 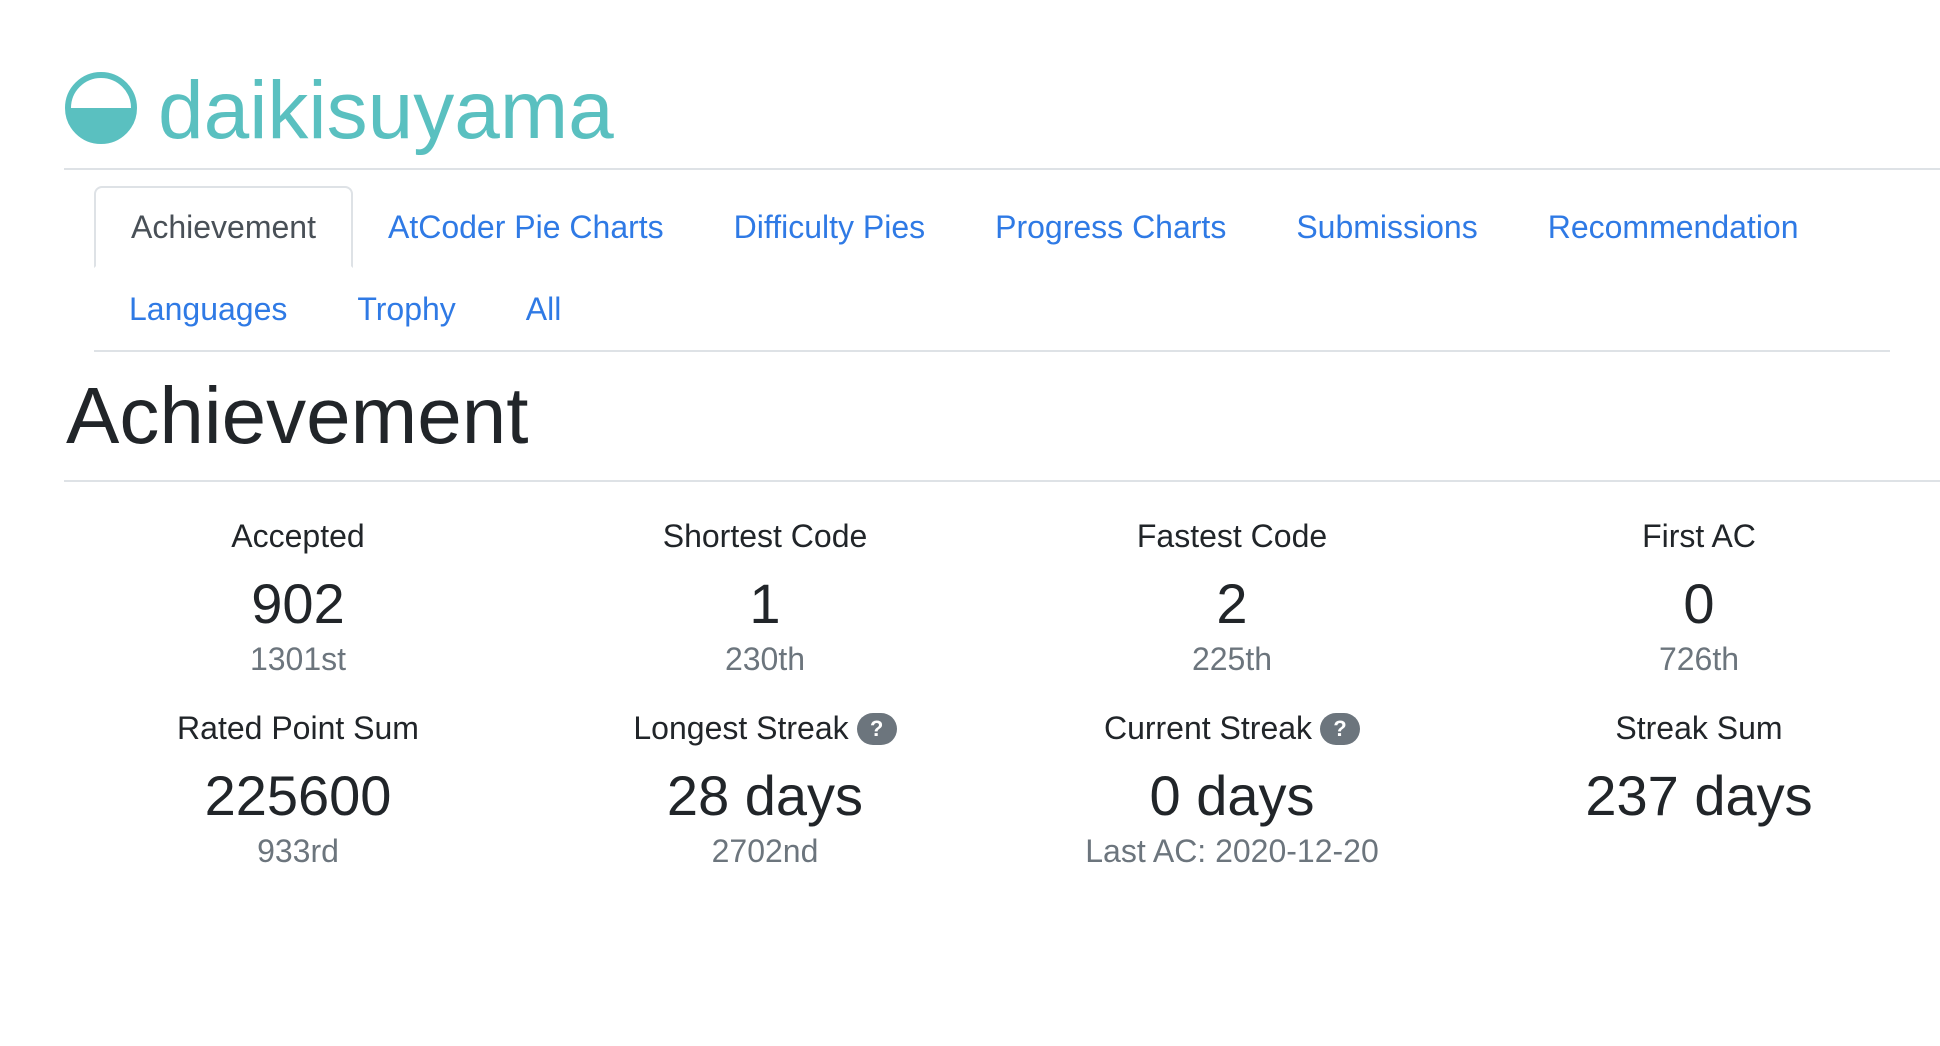 I want to click on username: daikisuyama, so click(x=386, y=110).